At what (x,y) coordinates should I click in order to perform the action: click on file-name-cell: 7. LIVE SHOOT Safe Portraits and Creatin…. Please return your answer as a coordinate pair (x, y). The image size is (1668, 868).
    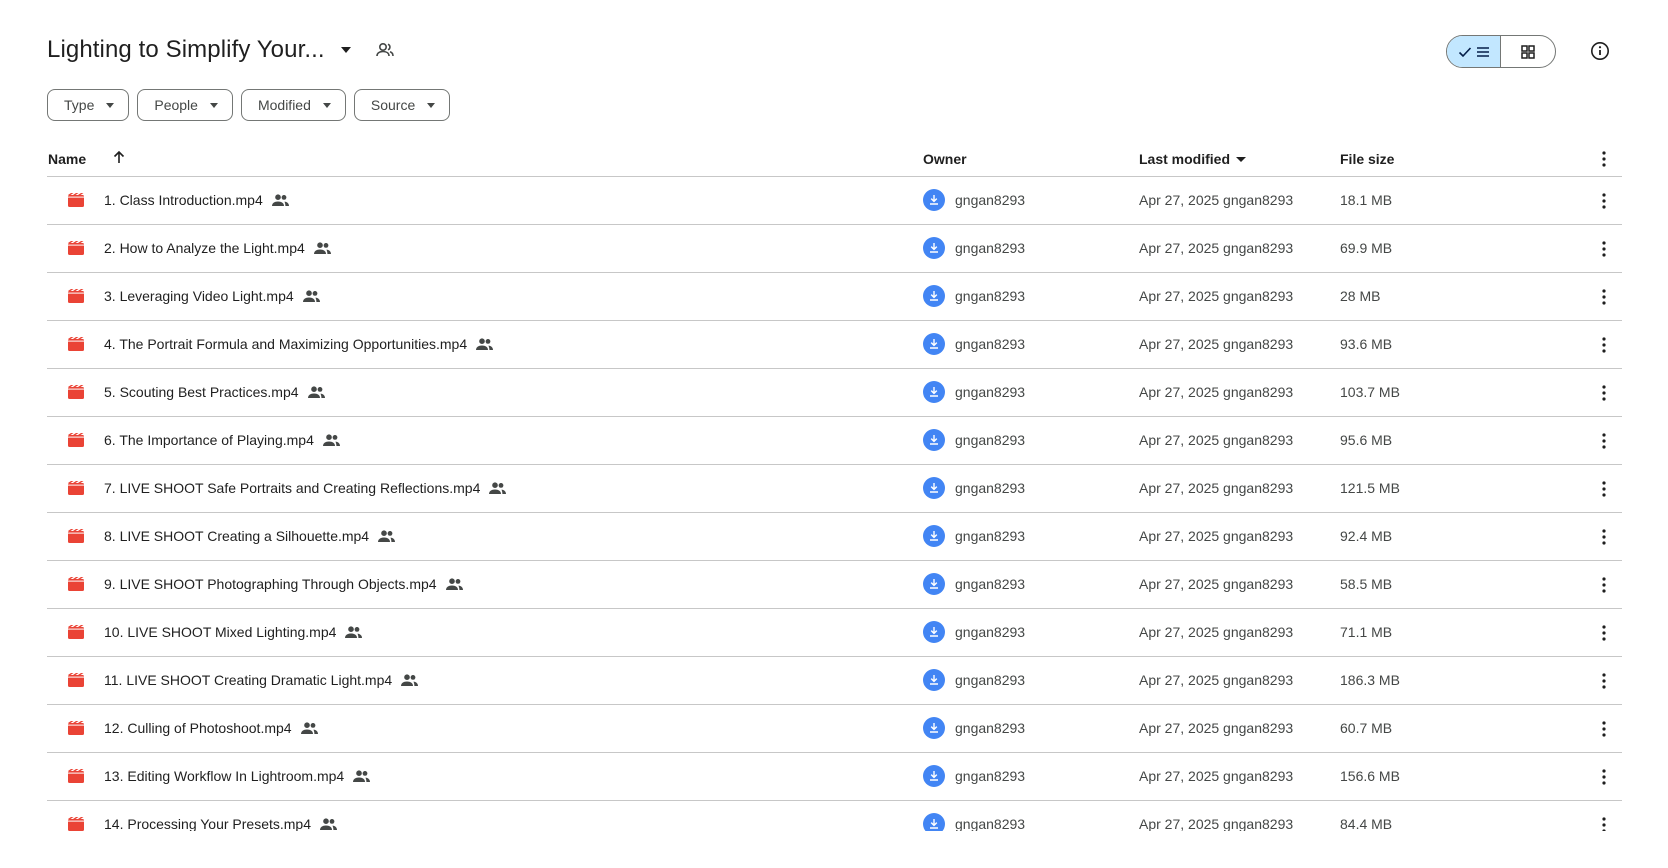
    Looking at the image, I should click on (305, 488).